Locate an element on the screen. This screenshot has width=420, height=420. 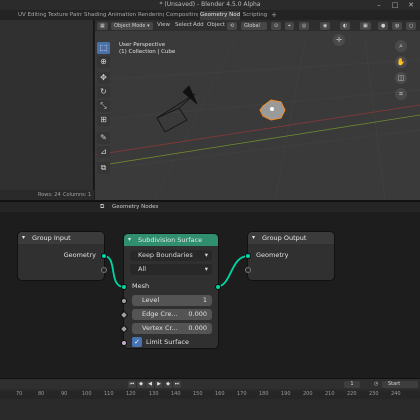
group-output-title: Group Output is located at coordinates (284, 238).